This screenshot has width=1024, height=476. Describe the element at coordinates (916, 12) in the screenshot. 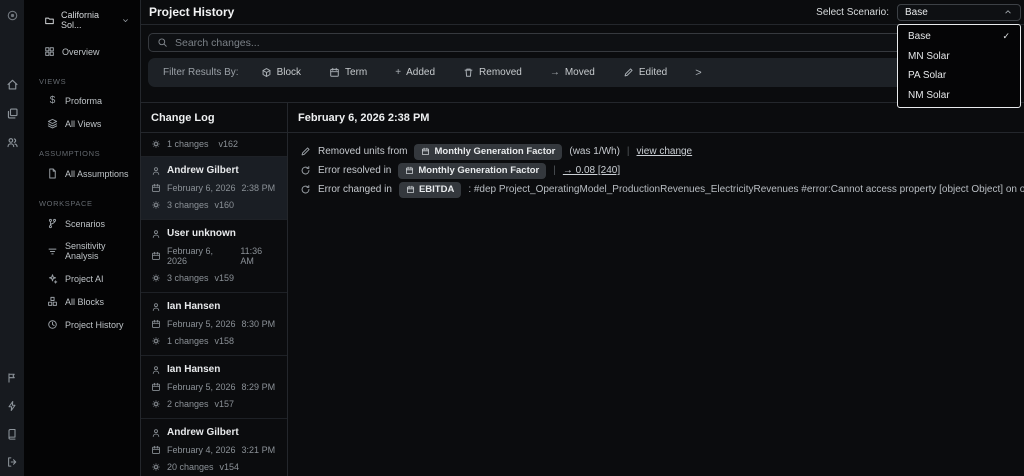

I see `scenario-dropdown-value: Base` at that location.